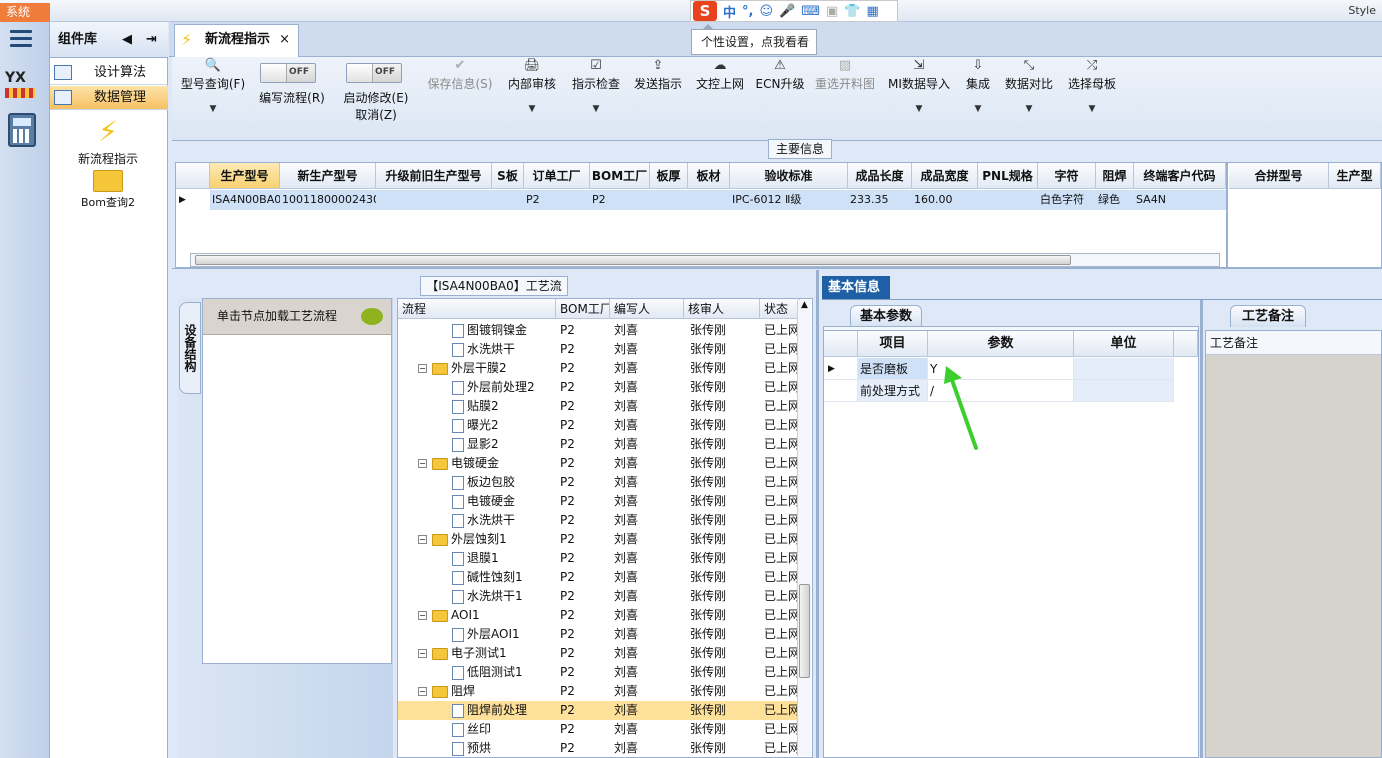  Describe the element at coordinates (804, 305) in the screenshot. I see `scroll-up-icon: ▲` at that location.